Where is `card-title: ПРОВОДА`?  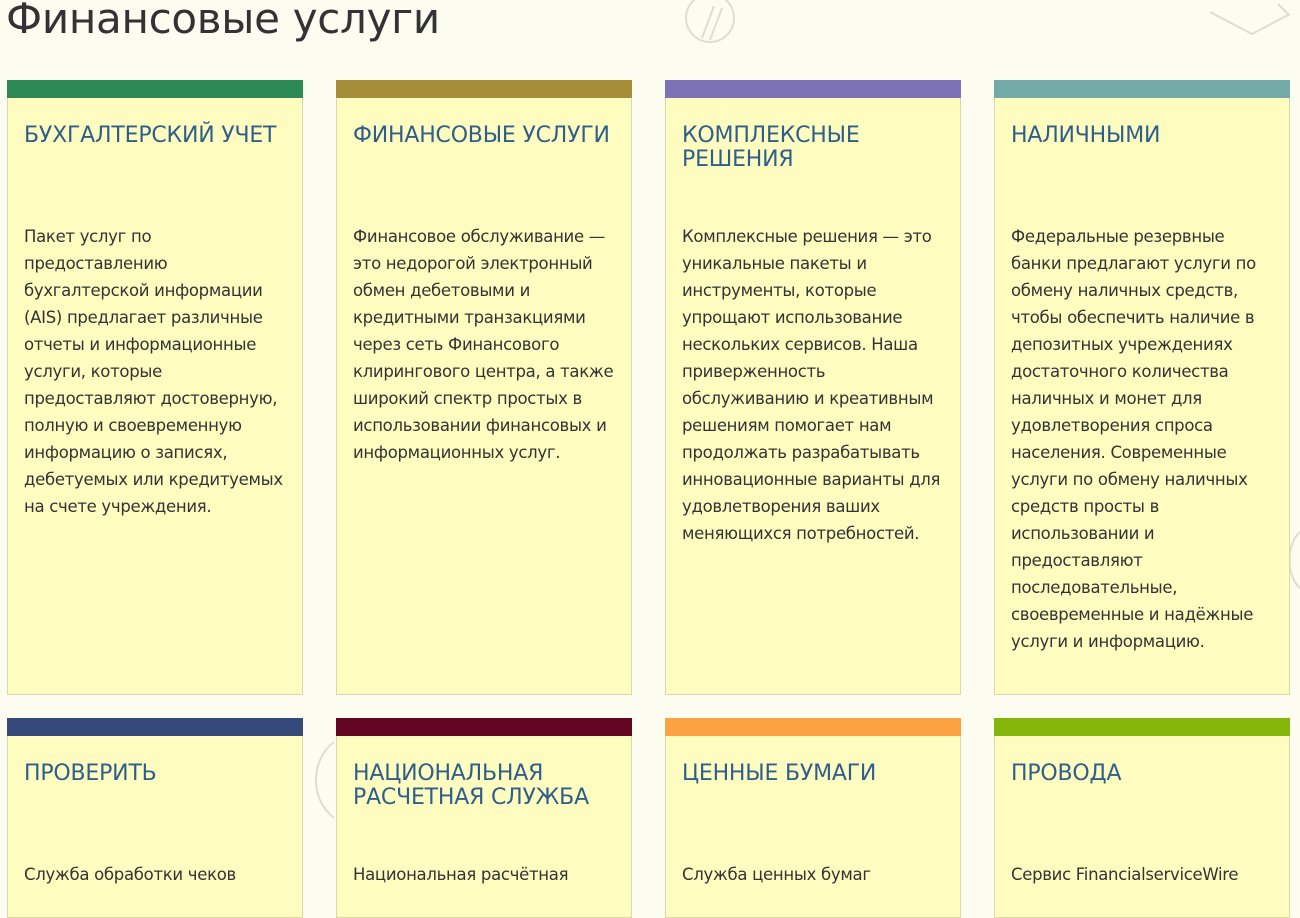 card-title: ПРОВОДА is located at coordinates (1142, 774).